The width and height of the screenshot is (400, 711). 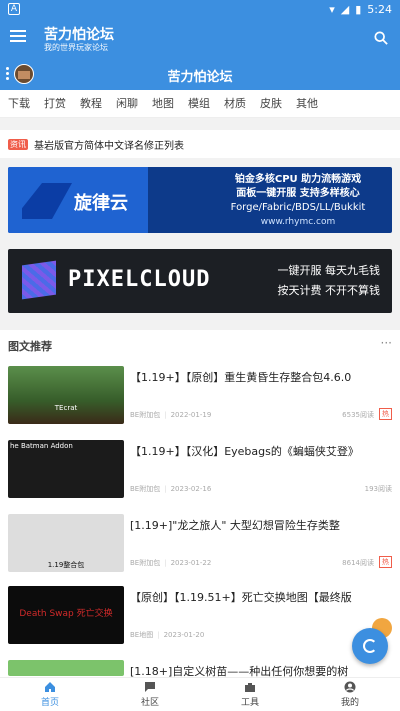 What do you see at coordinates (261, 377) in the screenshot?
I see `post-title: 【1.19+】【原创】重生黄昏生存整合包4.6.0` at bounding box center [261, 377].